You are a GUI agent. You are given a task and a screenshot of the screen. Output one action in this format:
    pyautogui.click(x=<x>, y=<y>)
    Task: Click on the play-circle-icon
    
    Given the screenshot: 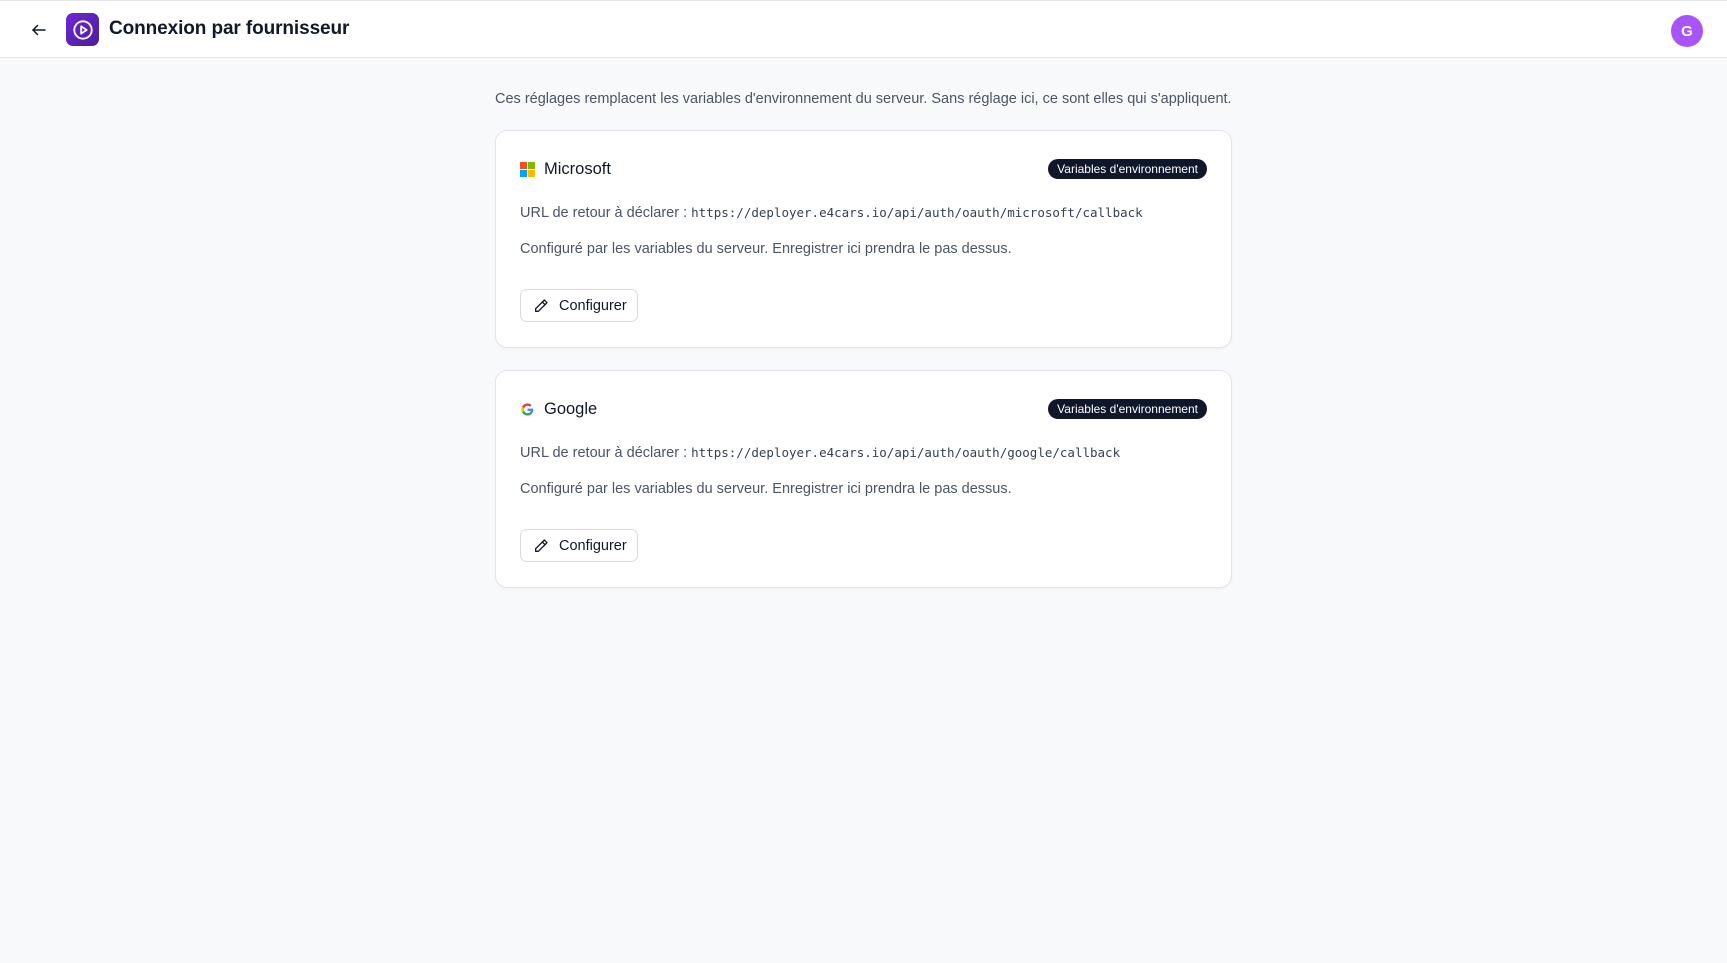 What is the action you would take?
    pyautogui.click(x=83, y=30)
    